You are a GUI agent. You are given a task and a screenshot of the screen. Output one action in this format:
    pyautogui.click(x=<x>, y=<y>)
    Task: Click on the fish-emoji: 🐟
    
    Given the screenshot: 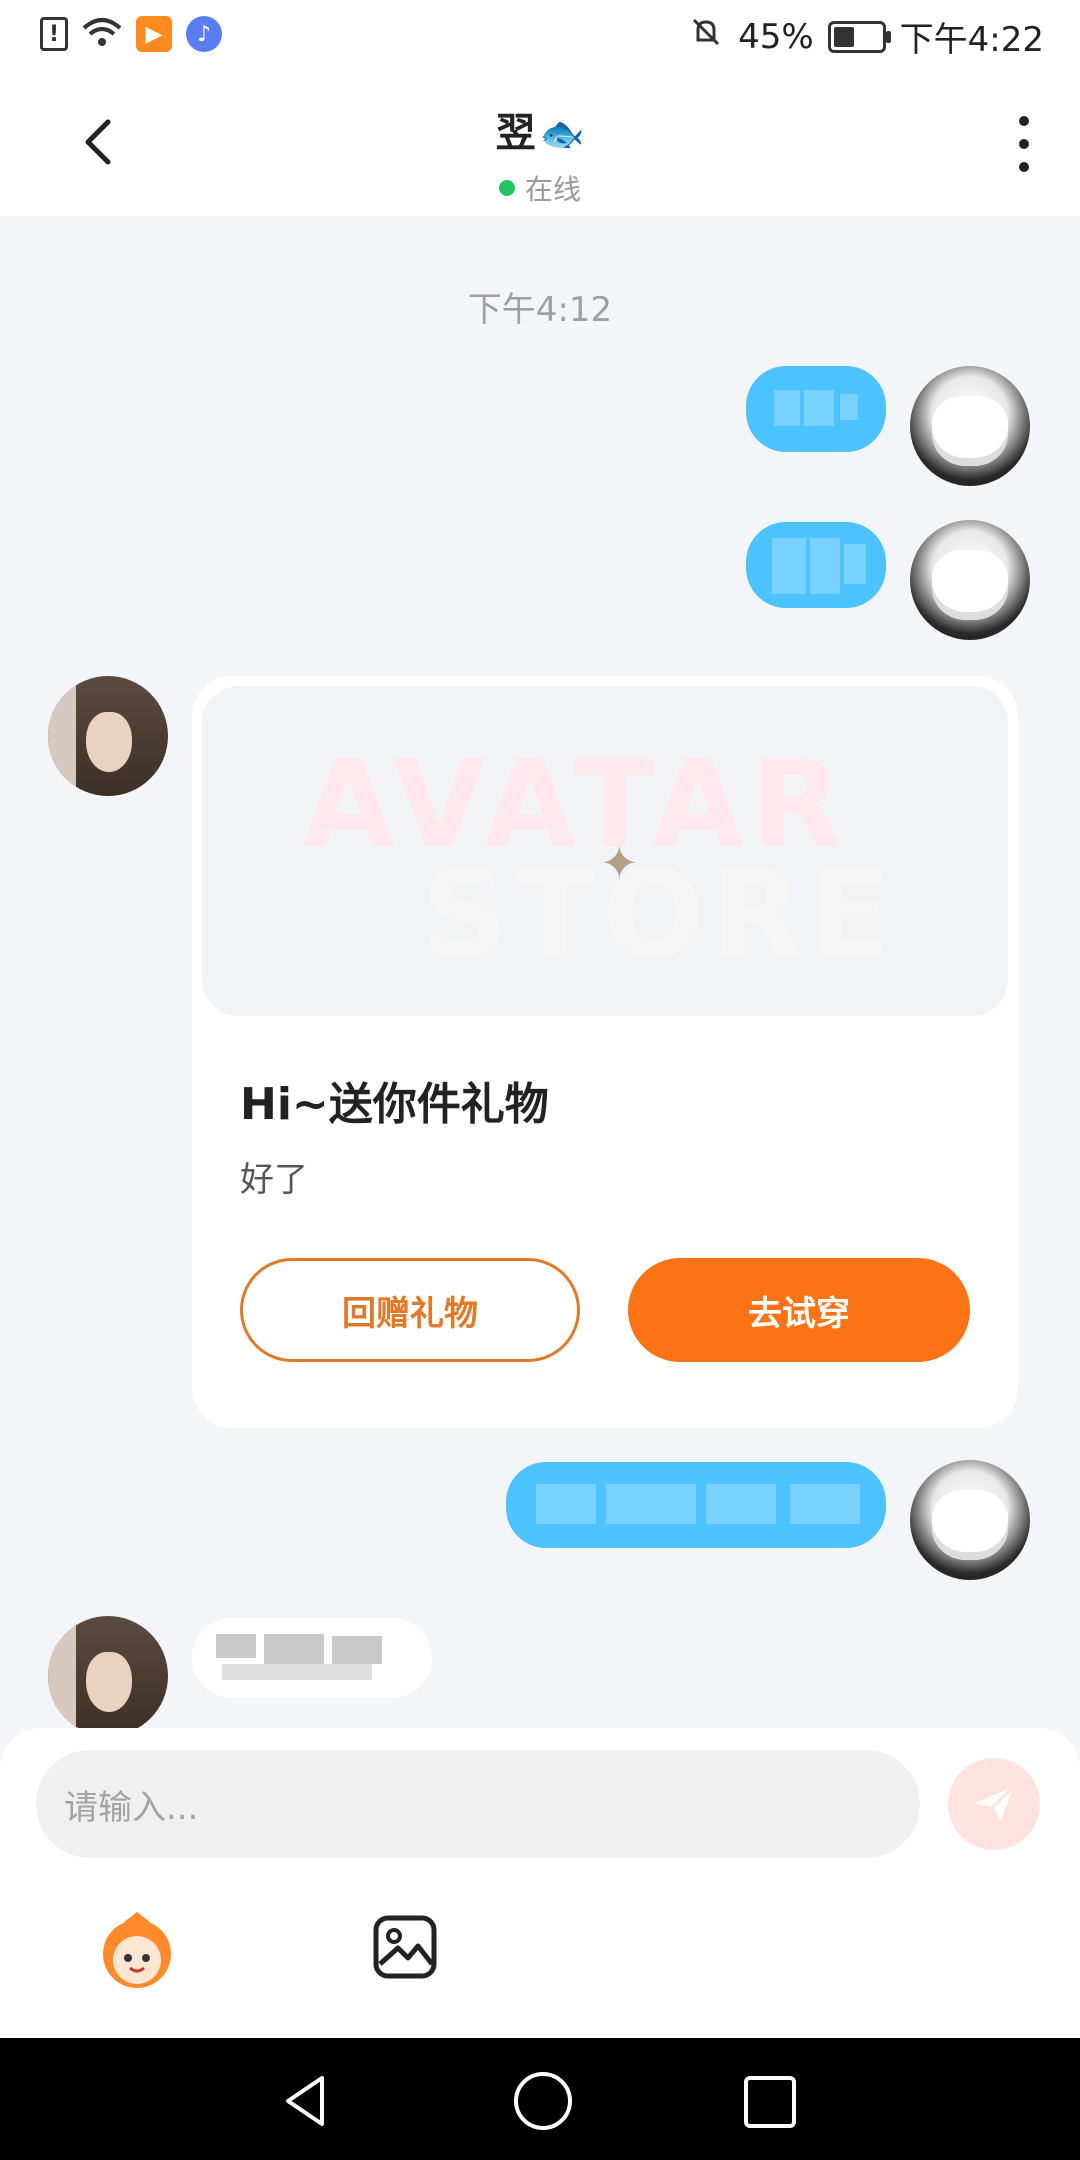 What is the action you would take?
    pyautogui.click(x=562, y=134)
    